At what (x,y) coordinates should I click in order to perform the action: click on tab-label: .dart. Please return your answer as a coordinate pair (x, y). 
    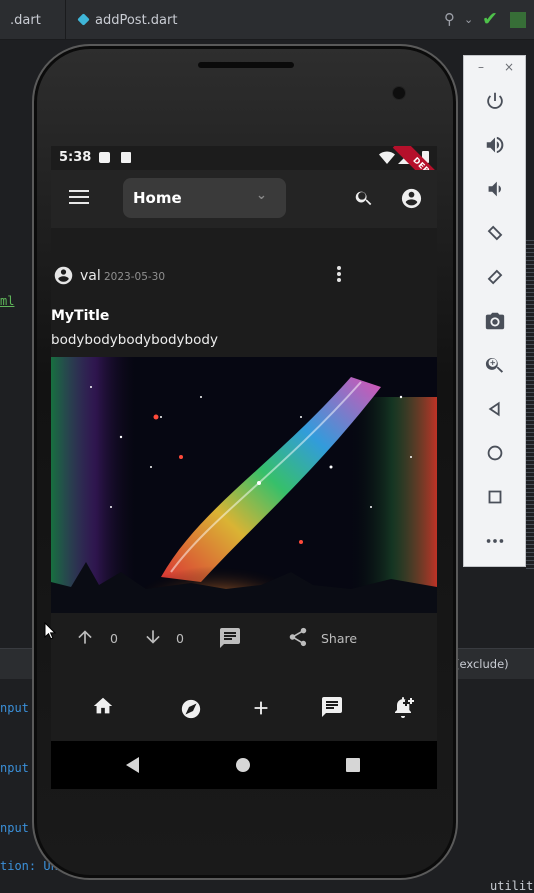
    Looking at the image, I should click on (25, 20).